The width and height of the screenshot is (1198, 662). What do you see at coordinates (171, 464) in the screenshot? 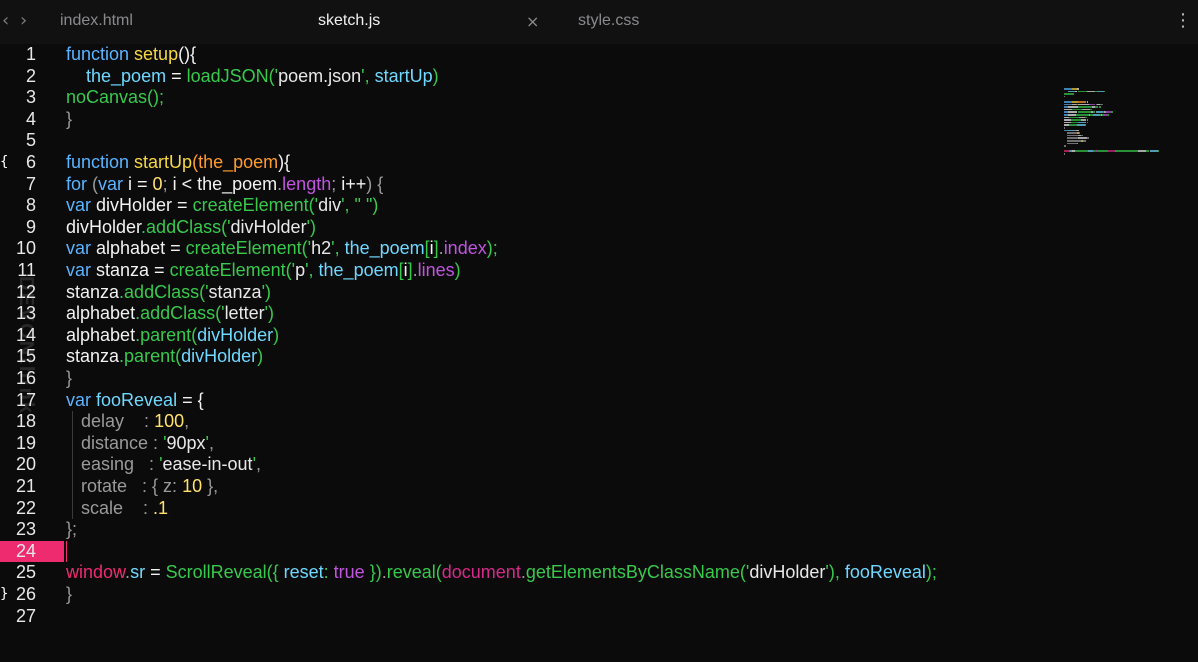
I see `code-text: easing : 'ease-in-out',` at bounding box center [171, 464].